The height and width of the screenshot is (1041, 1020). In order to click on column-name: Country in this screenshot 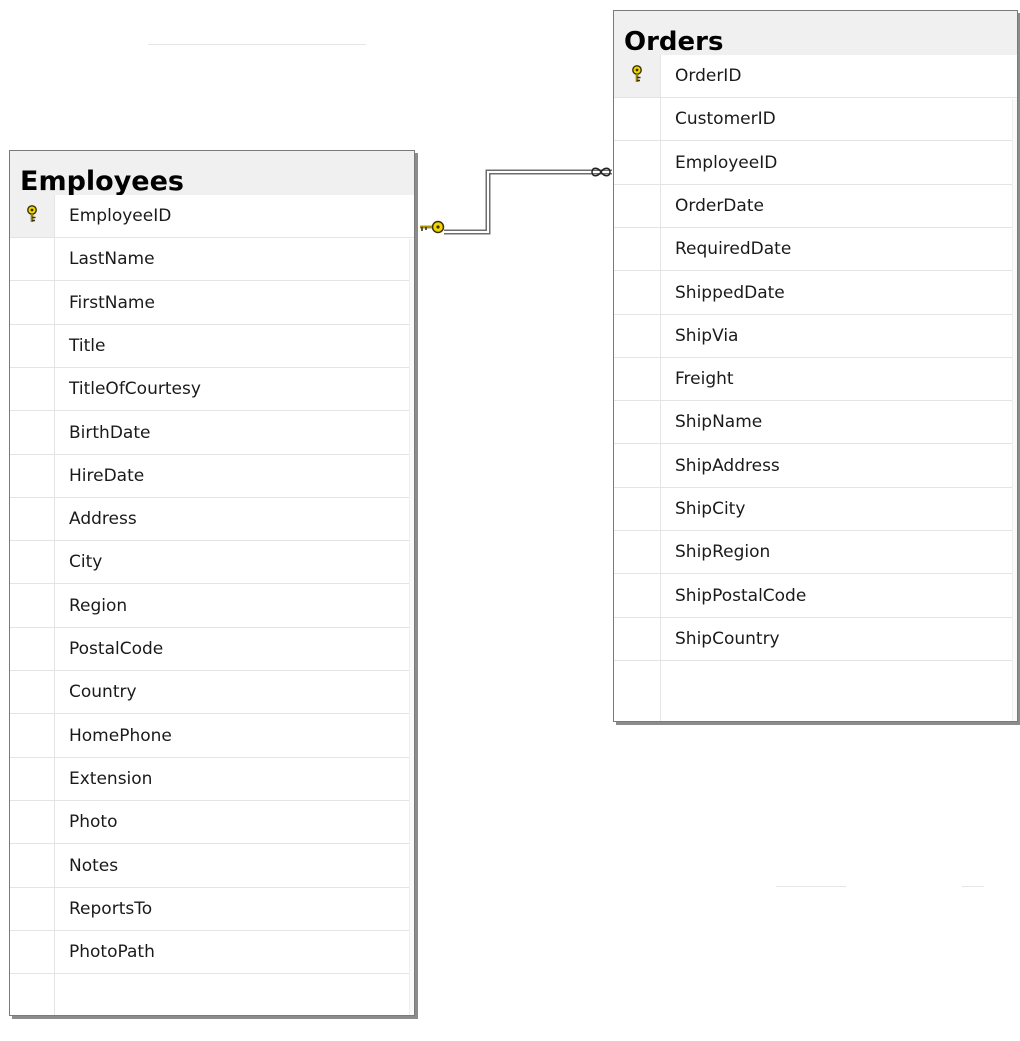, I will do `click(103, 692)`.